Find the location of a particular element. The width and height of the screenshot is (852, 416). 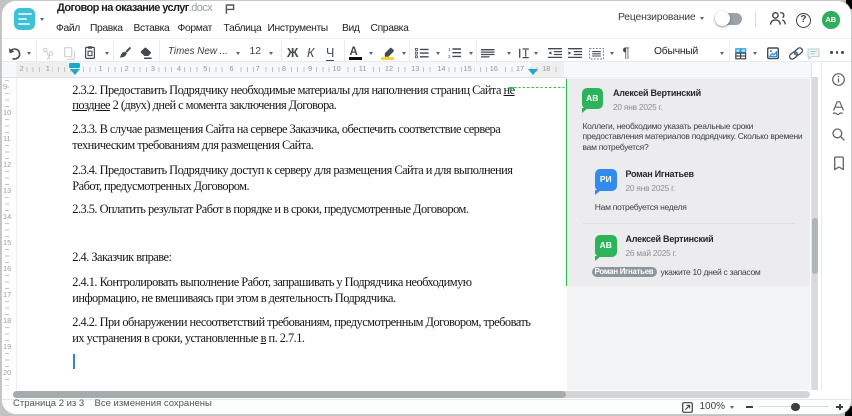

svg-text: 2 is located at coordinates (449, 56).